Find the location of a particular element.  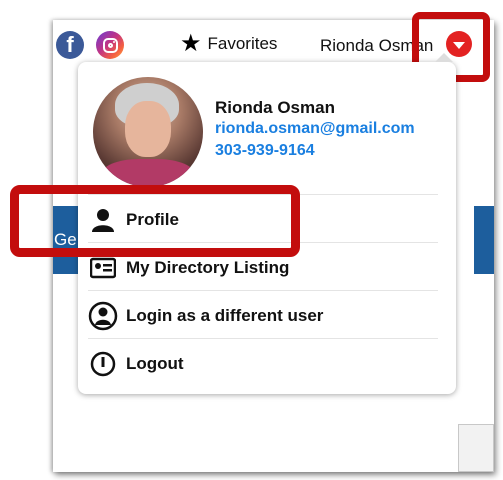

star-icon: ★ is located at coordinates (191, 43).